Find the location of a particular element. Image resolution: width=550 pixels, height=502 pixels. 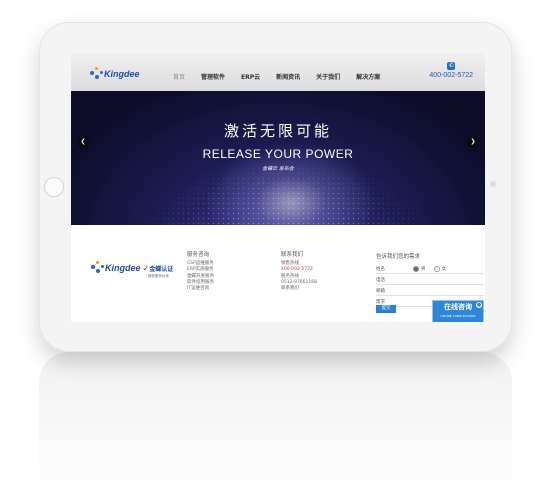

nav-item-solutions: 解决方案 is located at coordinates (368, 76).